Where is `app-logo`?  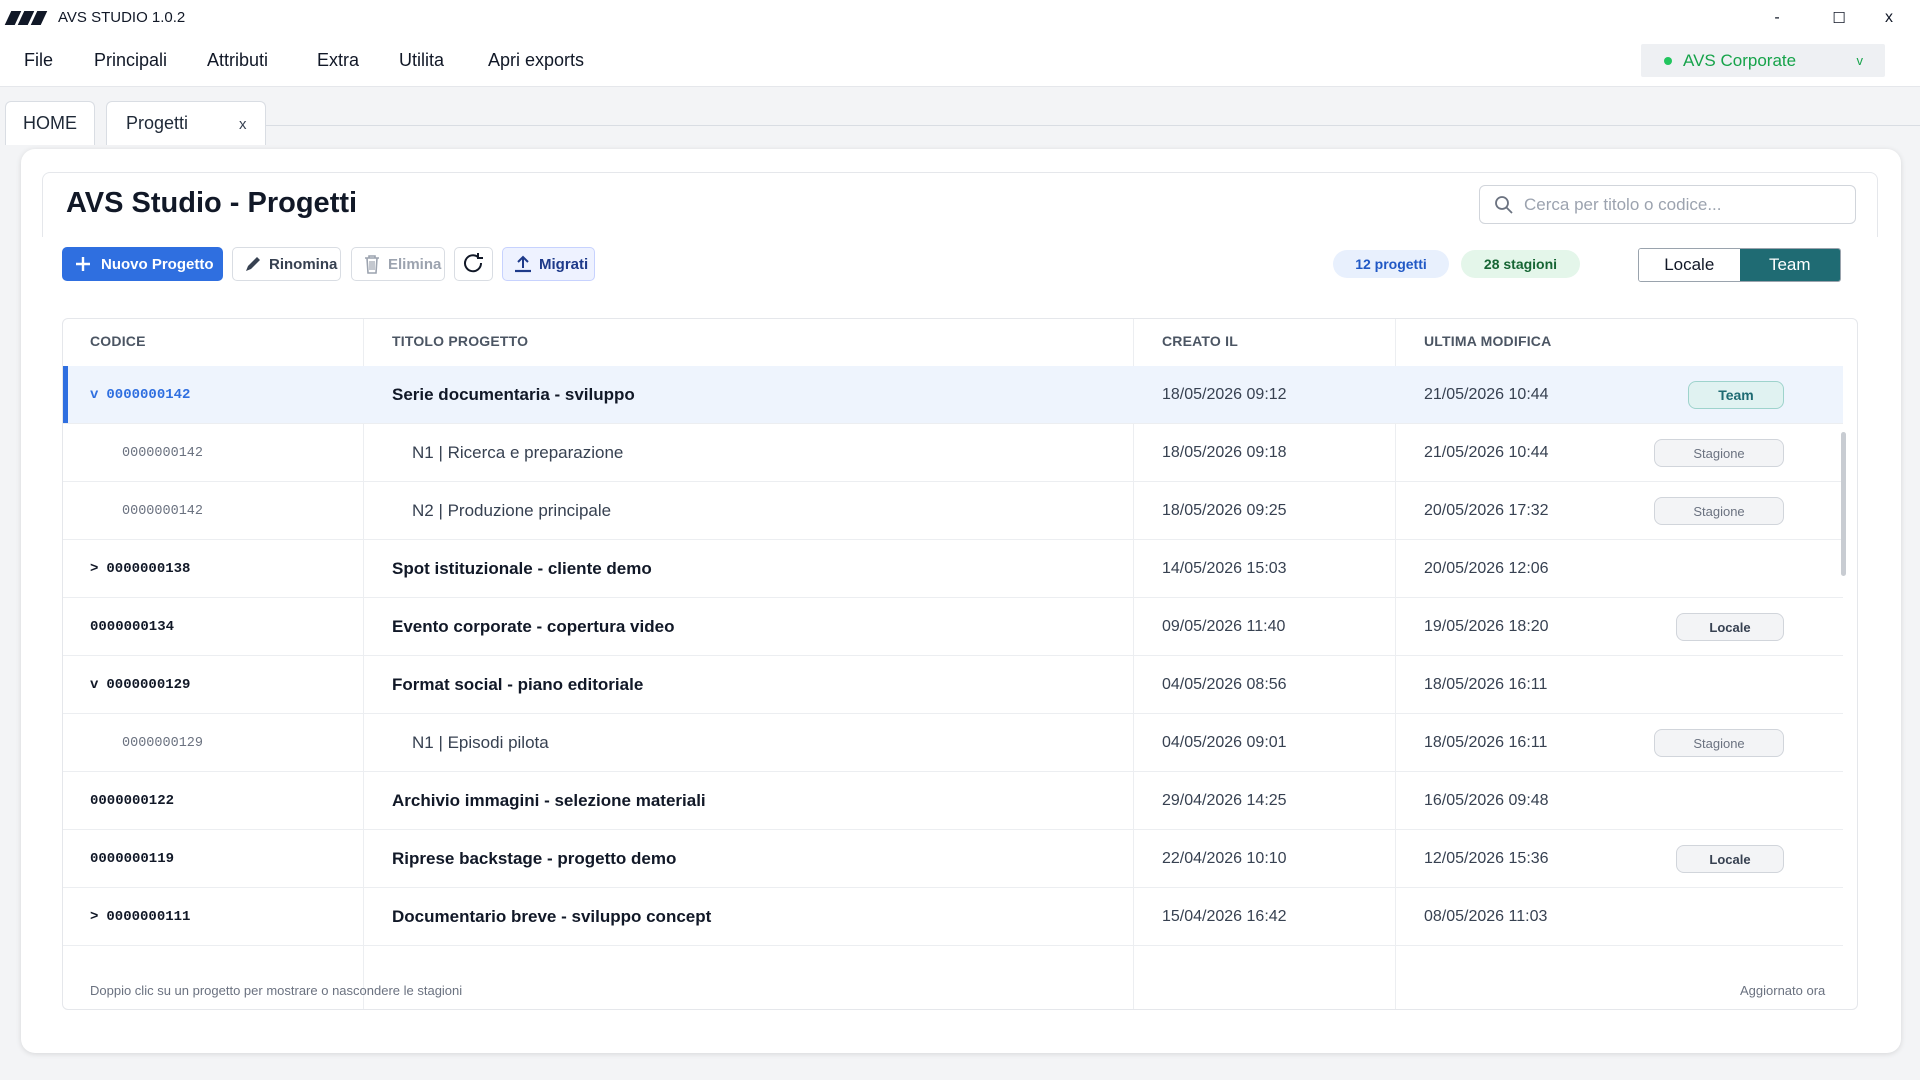
app-logo is located at coordinates (26, 17).